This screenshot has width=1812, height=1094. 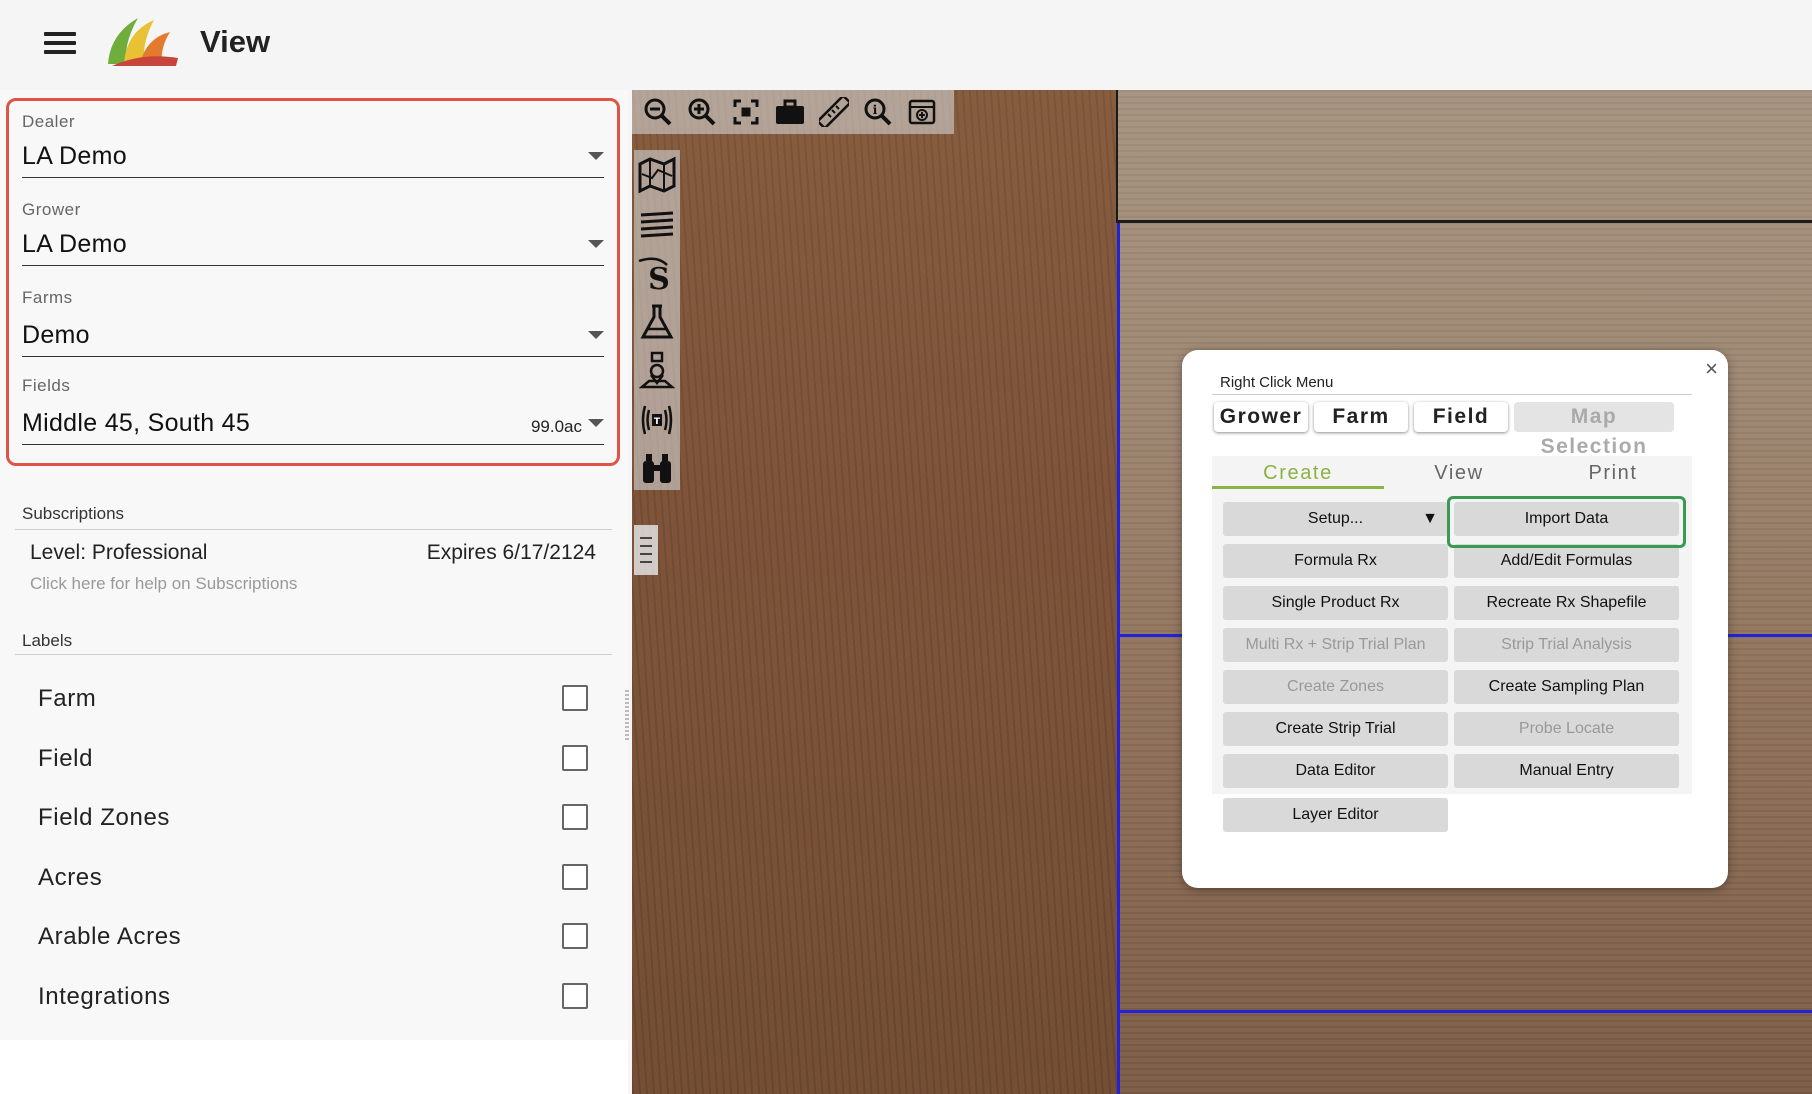 I want to click on grower-value: LA Demo, so click(x=74, y=244).